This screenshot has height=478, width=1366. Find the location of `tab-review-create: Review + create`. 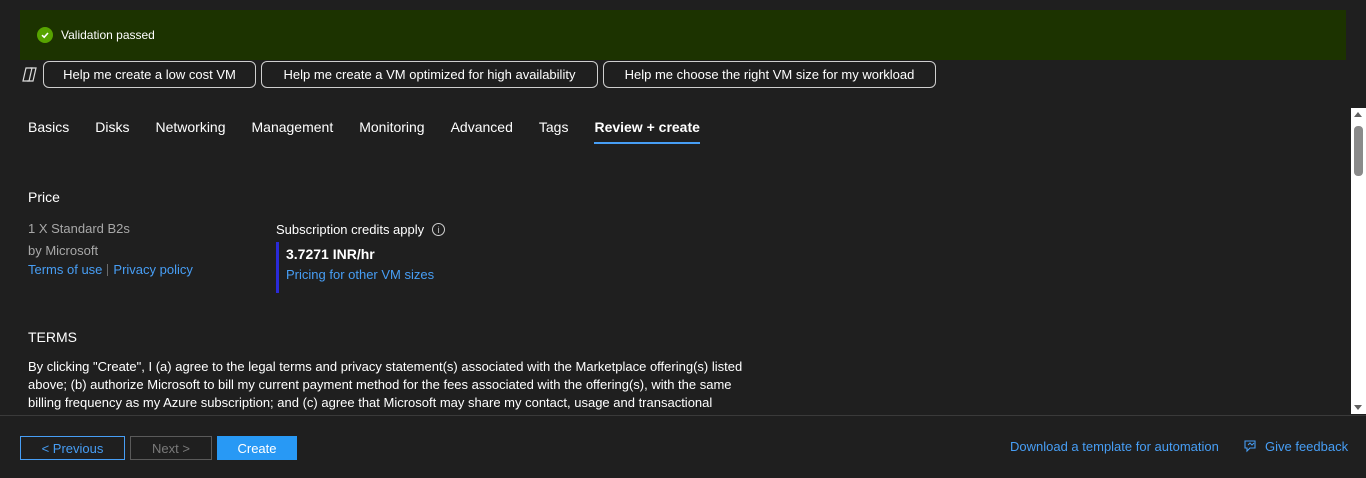

tab-review-create: Review + create is located at coordinates (647, 129).